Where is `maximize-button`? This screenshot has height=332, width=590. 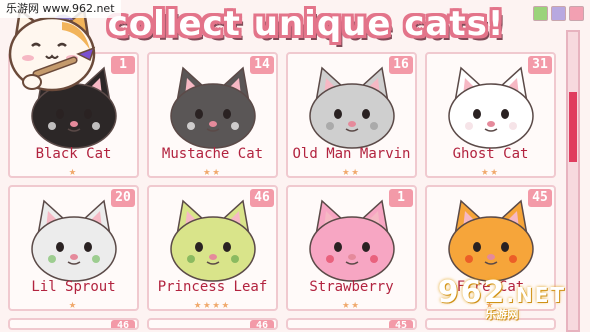 maximize-button is located at coordinates (558, 13).